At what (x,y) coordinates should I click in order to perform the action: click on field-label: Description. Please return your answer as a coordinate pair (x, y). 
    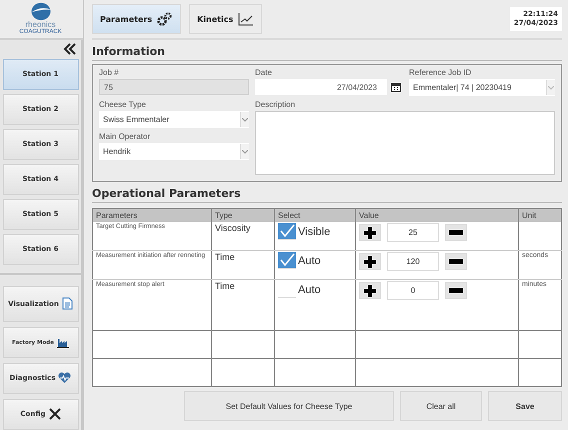
    Looking at the image, I should click on (275, 105).